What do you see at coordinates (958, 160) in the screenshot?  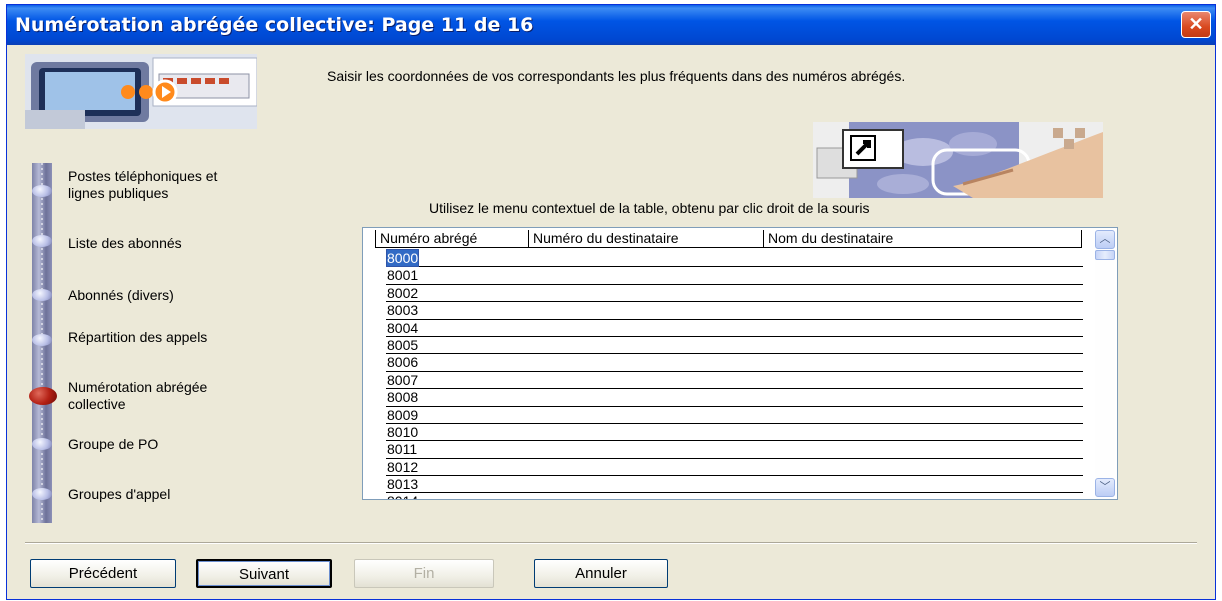 I see `keypad-hand-image` at bounding box center [958, 160].